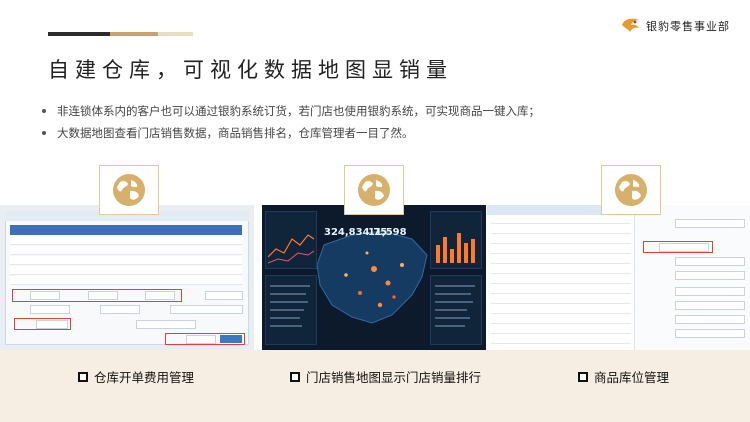 The width and height of the screenshot is (750, 422). I want to click on caption-text: 仓库开单费用管理, so click(144, 377).